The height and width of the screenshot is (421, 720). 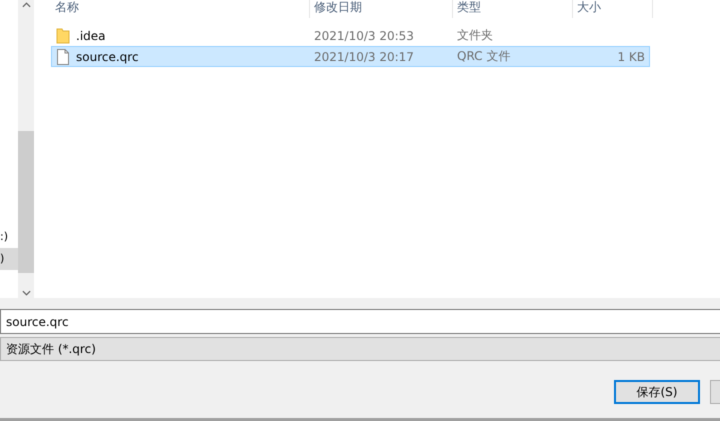 I want to click on scroll-up-icon, so click(x=26, y=5).